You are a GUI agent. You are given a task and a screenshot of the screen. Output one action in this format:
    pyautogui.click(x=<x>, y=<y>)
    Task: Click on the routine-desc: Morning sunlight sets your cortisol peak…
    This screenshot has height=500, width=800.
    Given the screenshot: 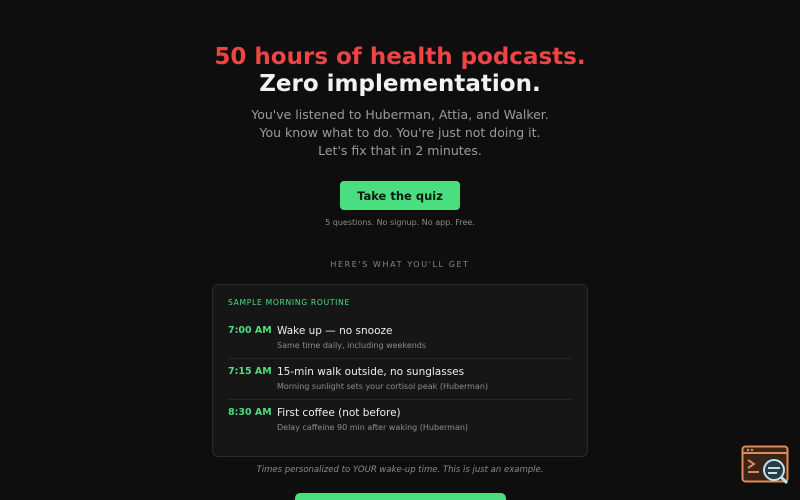 What is the action you would take?
    pyautogui.click(x=383, y=386)
    